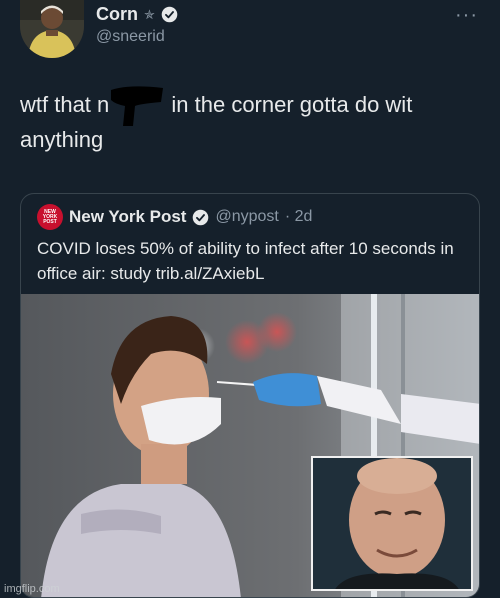 The image size is (500, 598). Describe the element at coordinates (466, 15) in the screenshot. I see `more-icon: ···` at that location.